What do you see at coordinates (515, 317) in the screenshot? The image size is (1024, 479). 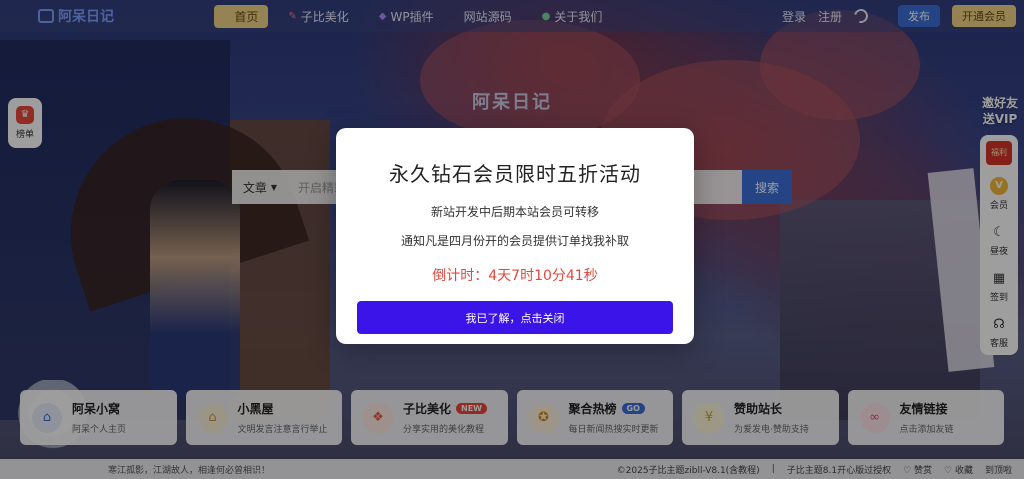 I see `close-modal-button: 我已了解，点击关闭` at bounding box center [515, 317].